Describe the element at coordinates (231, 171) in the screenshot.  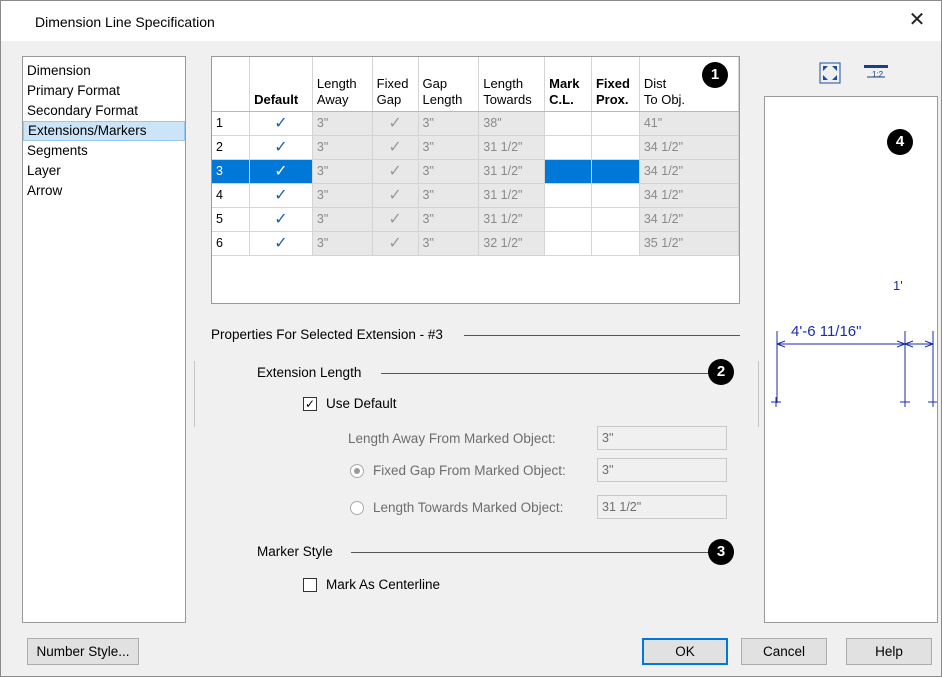
I see `row-number-cell: 3` at that location.